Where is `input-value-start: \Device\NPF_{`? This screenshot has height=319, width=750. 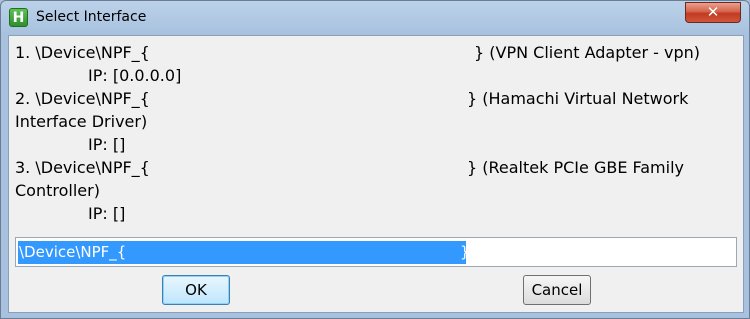
input-value-start: \Device\NPF_{ is located at coordinates (73, 252).